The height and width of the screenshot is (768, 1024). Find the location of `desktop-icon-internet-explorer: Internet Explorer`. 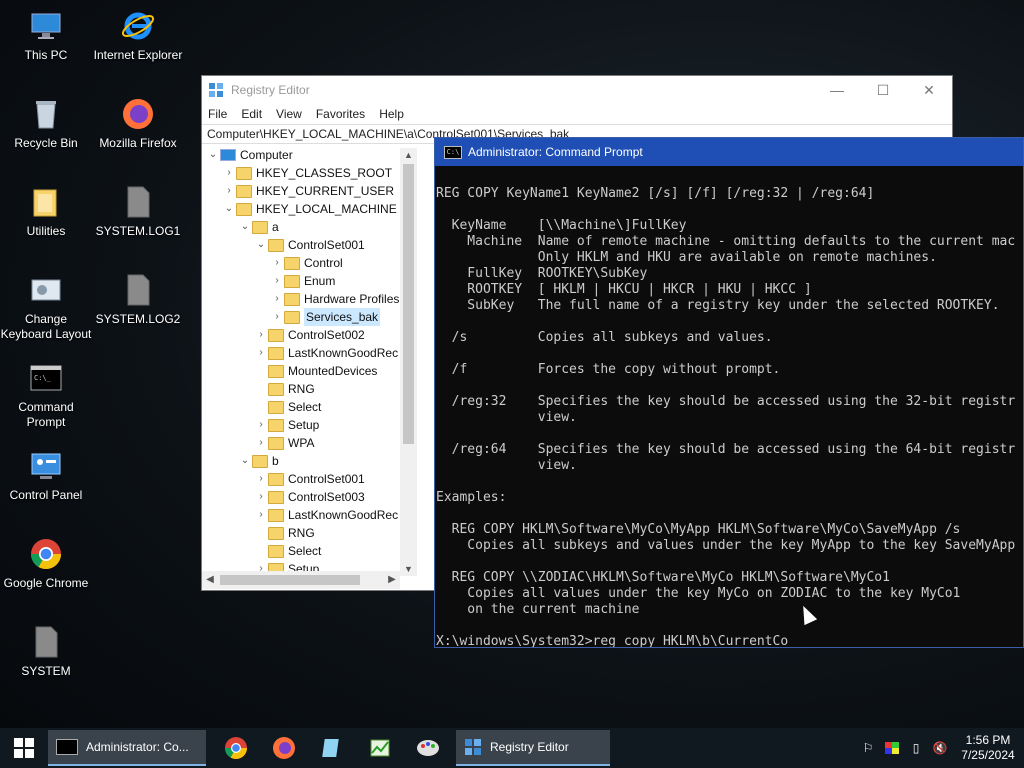

desktop-icon-internet-explorer: Internet Explorer is located at coordinates (138, 35).